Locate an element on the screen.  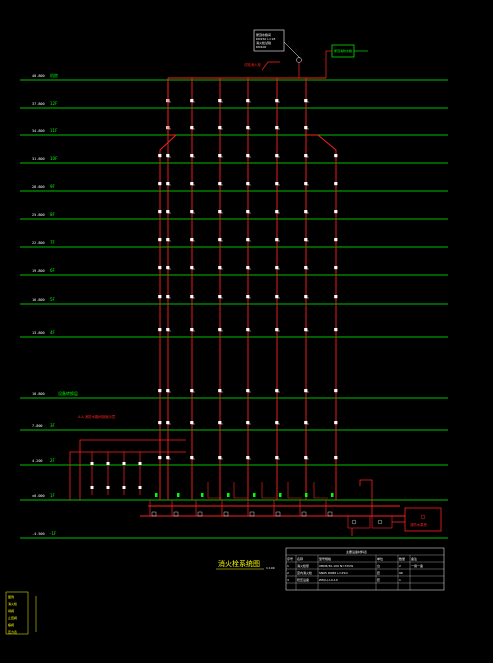
floor-label: 设备转换层 is located at coordinates (68, 393).